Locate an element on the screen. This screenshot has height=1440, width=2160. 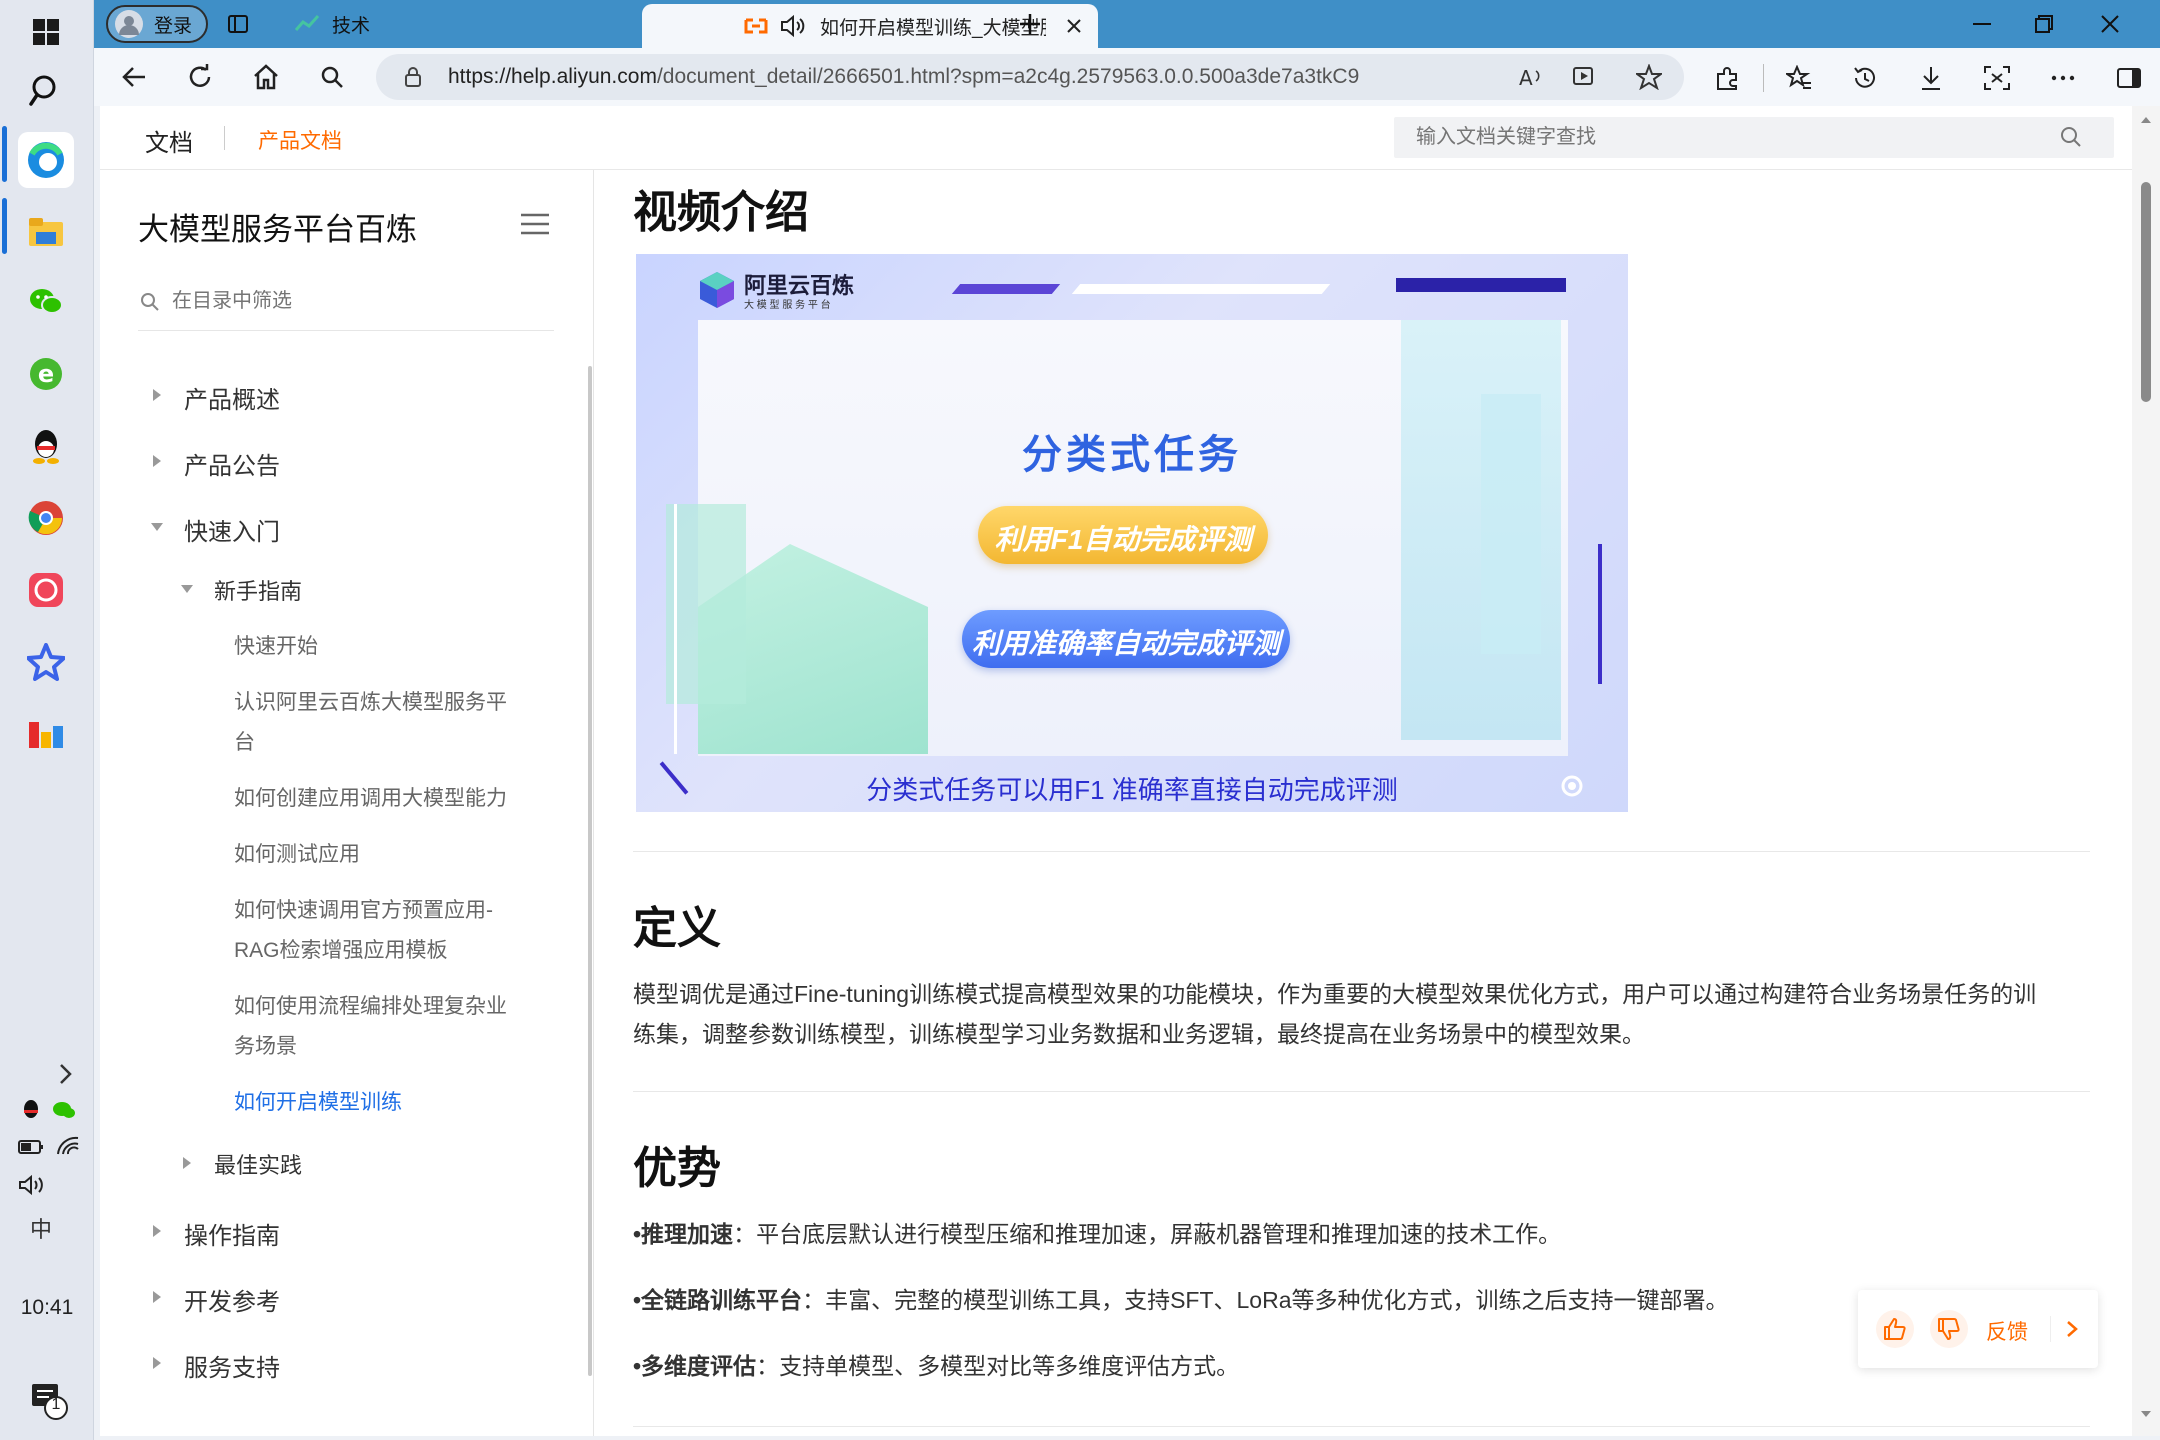
feedback-label: 反馈 is located at coordinates (2007, 1331).